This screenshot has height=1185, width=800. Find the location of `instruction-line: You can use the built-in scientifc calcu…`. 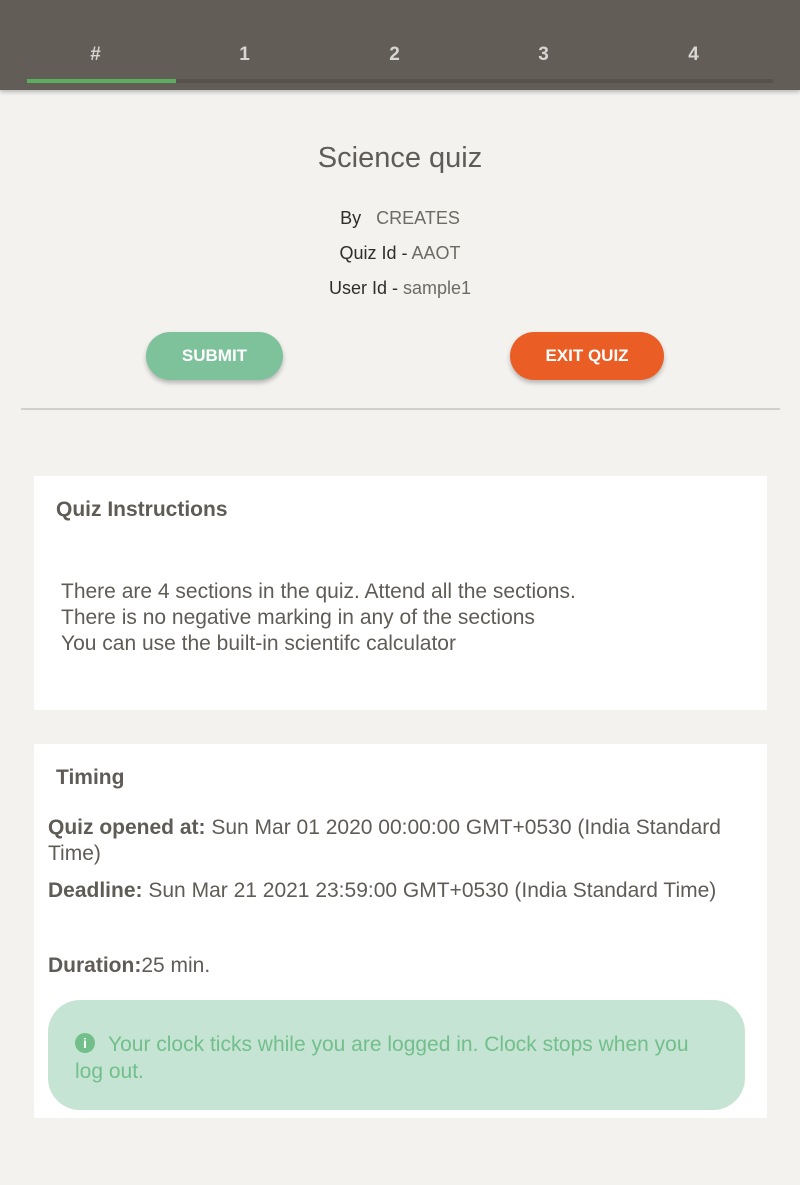

instruction-line: You can use the built-in scientifc calcu… is located at coordinates (258, 643).